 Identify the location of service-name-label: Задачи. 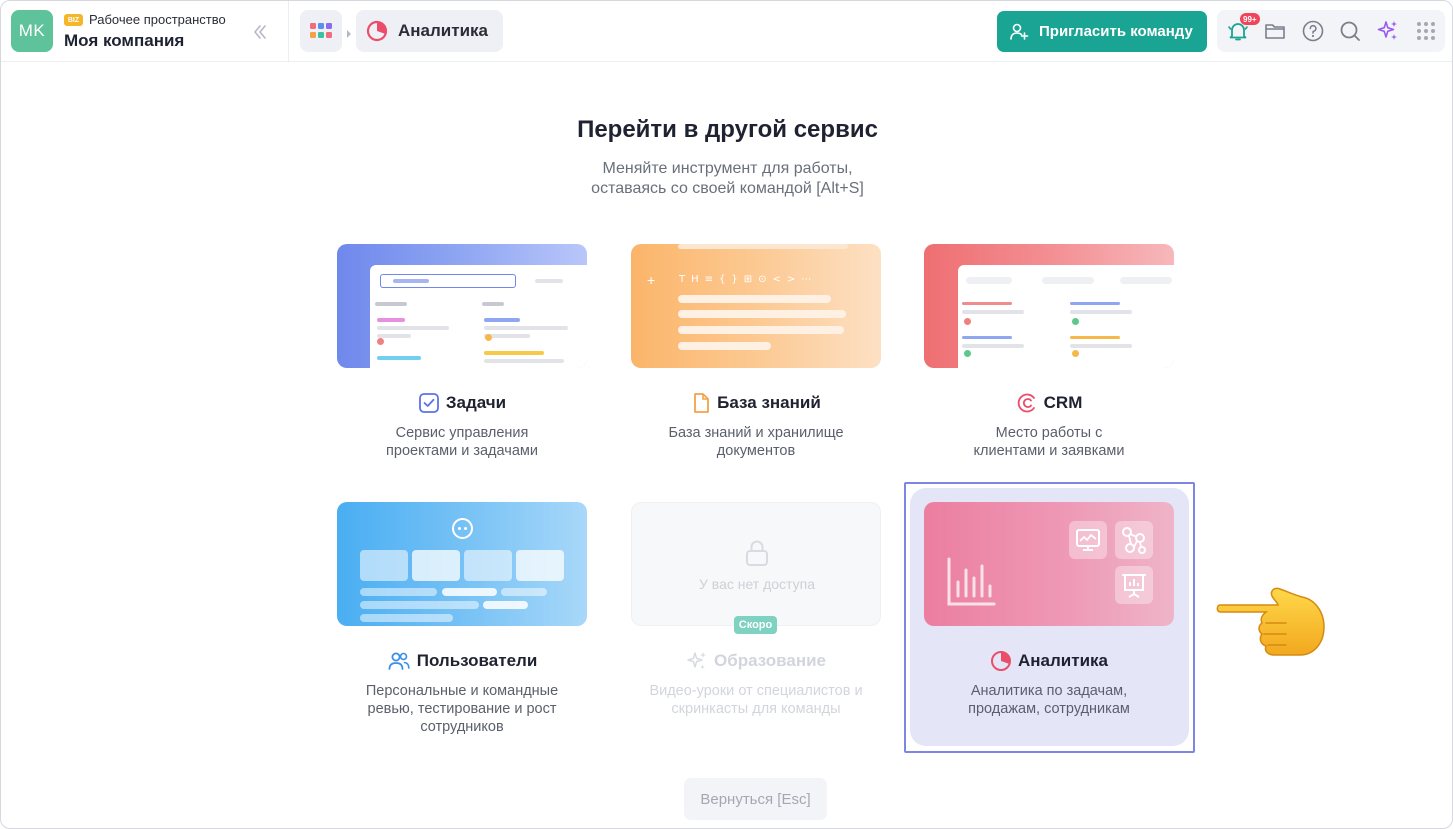
(476, 402).